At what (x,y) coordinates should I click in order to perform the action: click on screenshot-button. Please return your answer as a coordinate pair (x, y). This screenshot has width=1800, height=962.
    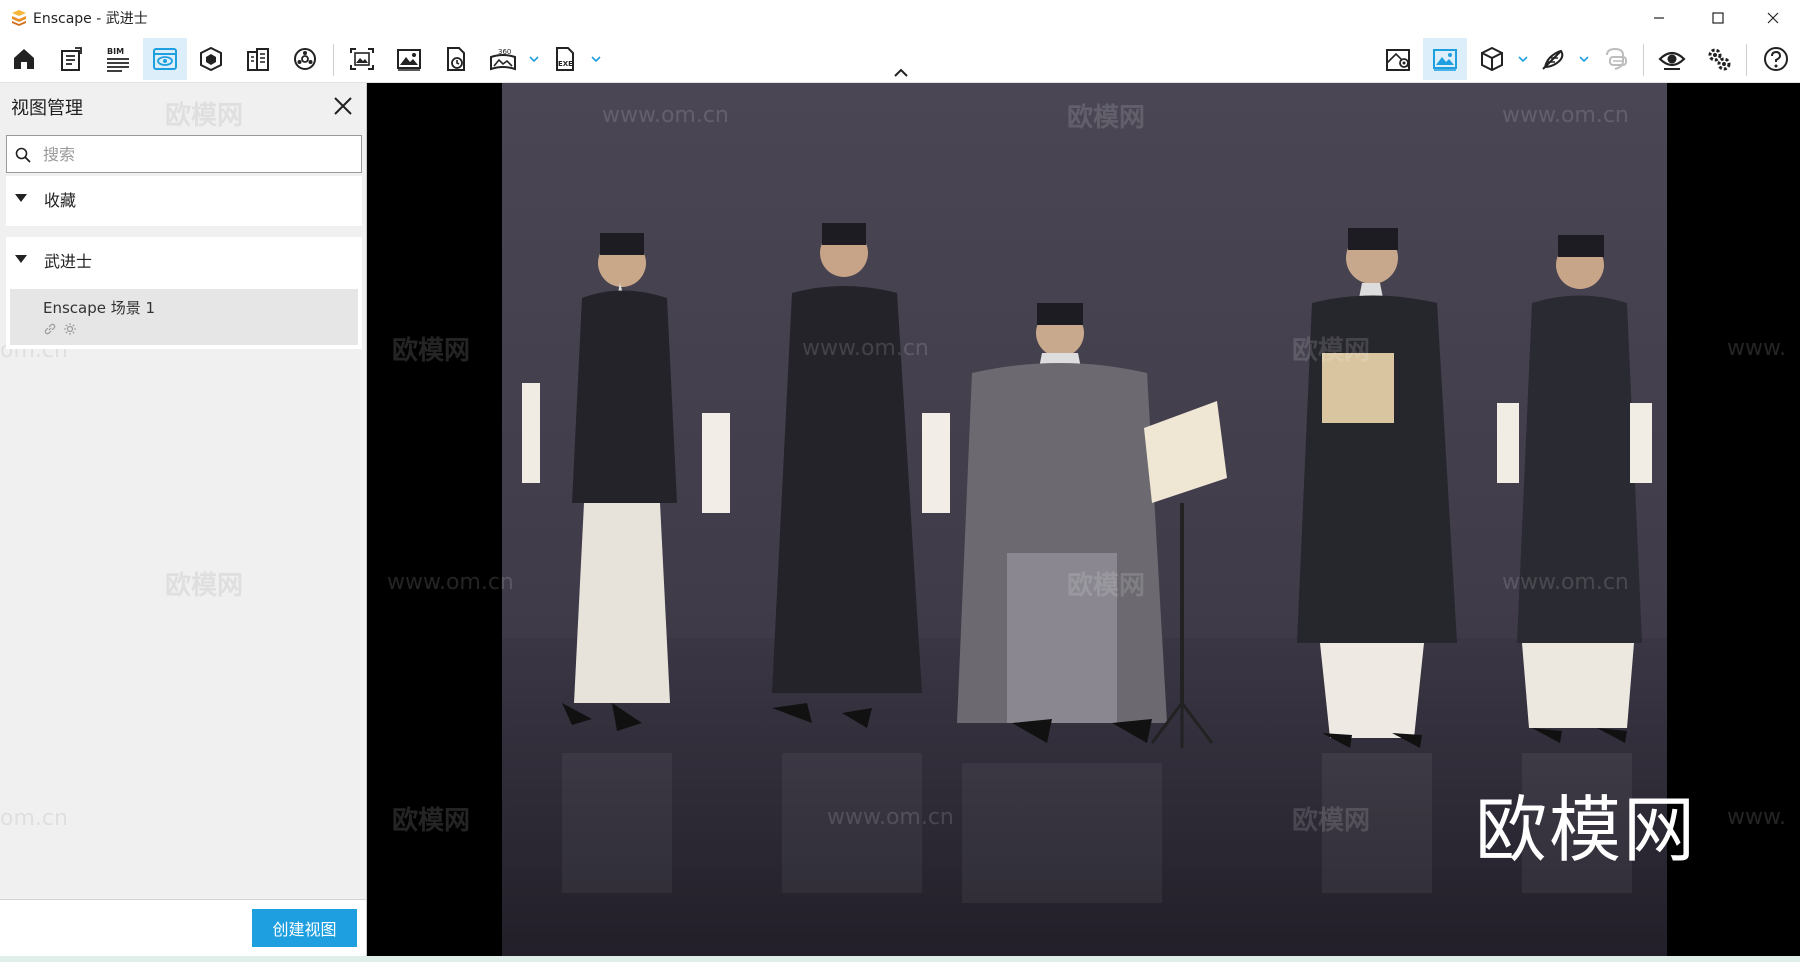
    Looking at the image, I should click on (362, 59).